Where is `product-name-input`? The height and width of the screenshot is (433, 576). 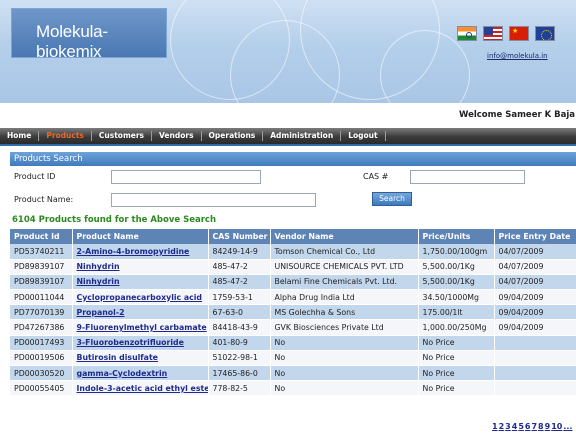
product-name-input is located at coordinates (213, 200).